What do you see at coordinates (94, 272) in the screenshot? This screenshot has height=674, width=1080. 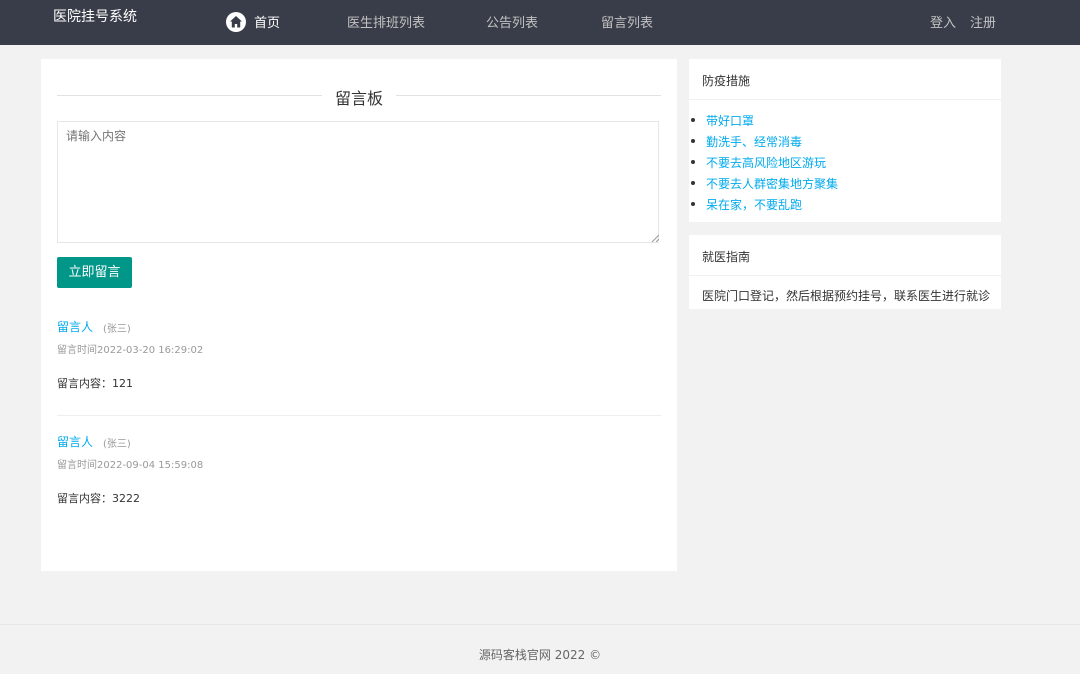 I see `submit-message-button: 立即留言` at bounding box center [94, 272].